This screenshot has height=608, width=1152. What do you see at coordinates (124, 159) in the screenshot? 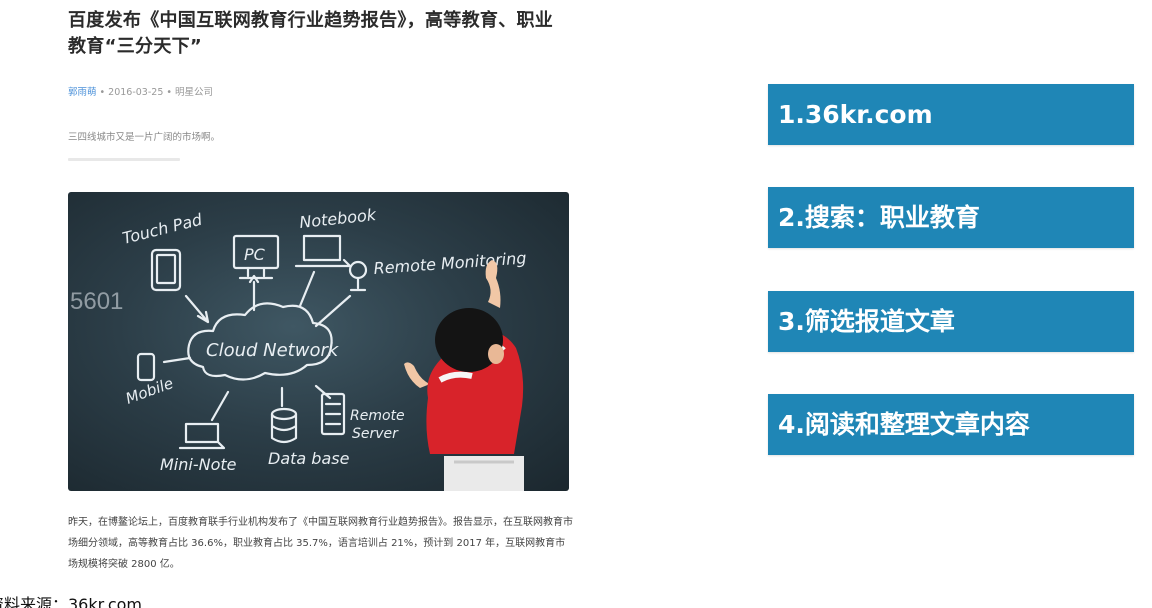
I see `summary-divider` at bounding box center [124, 159].